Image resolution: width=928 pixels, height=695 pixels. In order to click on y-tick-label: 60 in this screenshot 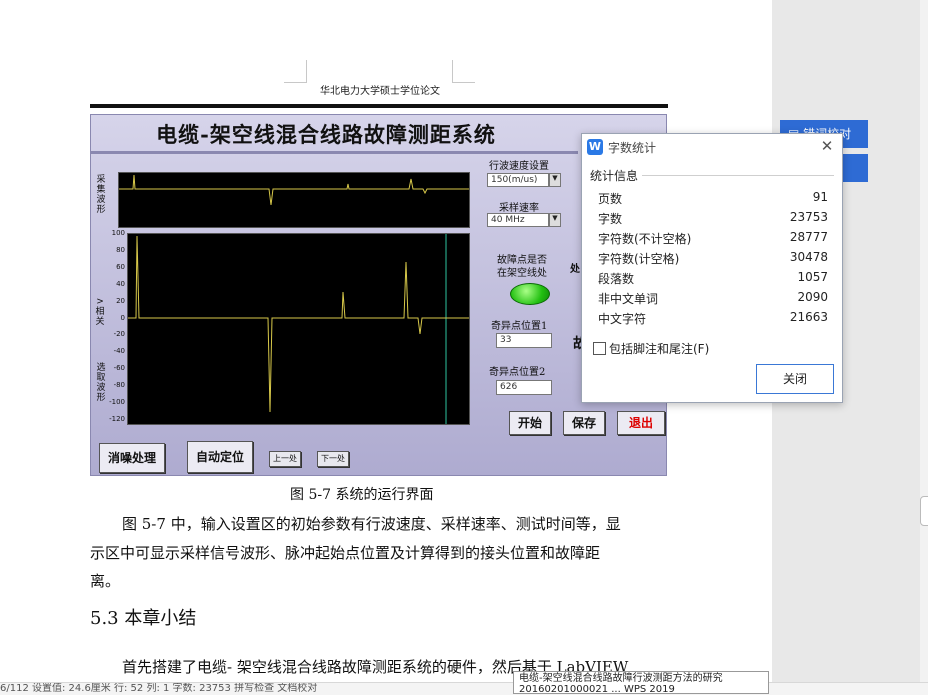, I will do `click(120, 266)`.